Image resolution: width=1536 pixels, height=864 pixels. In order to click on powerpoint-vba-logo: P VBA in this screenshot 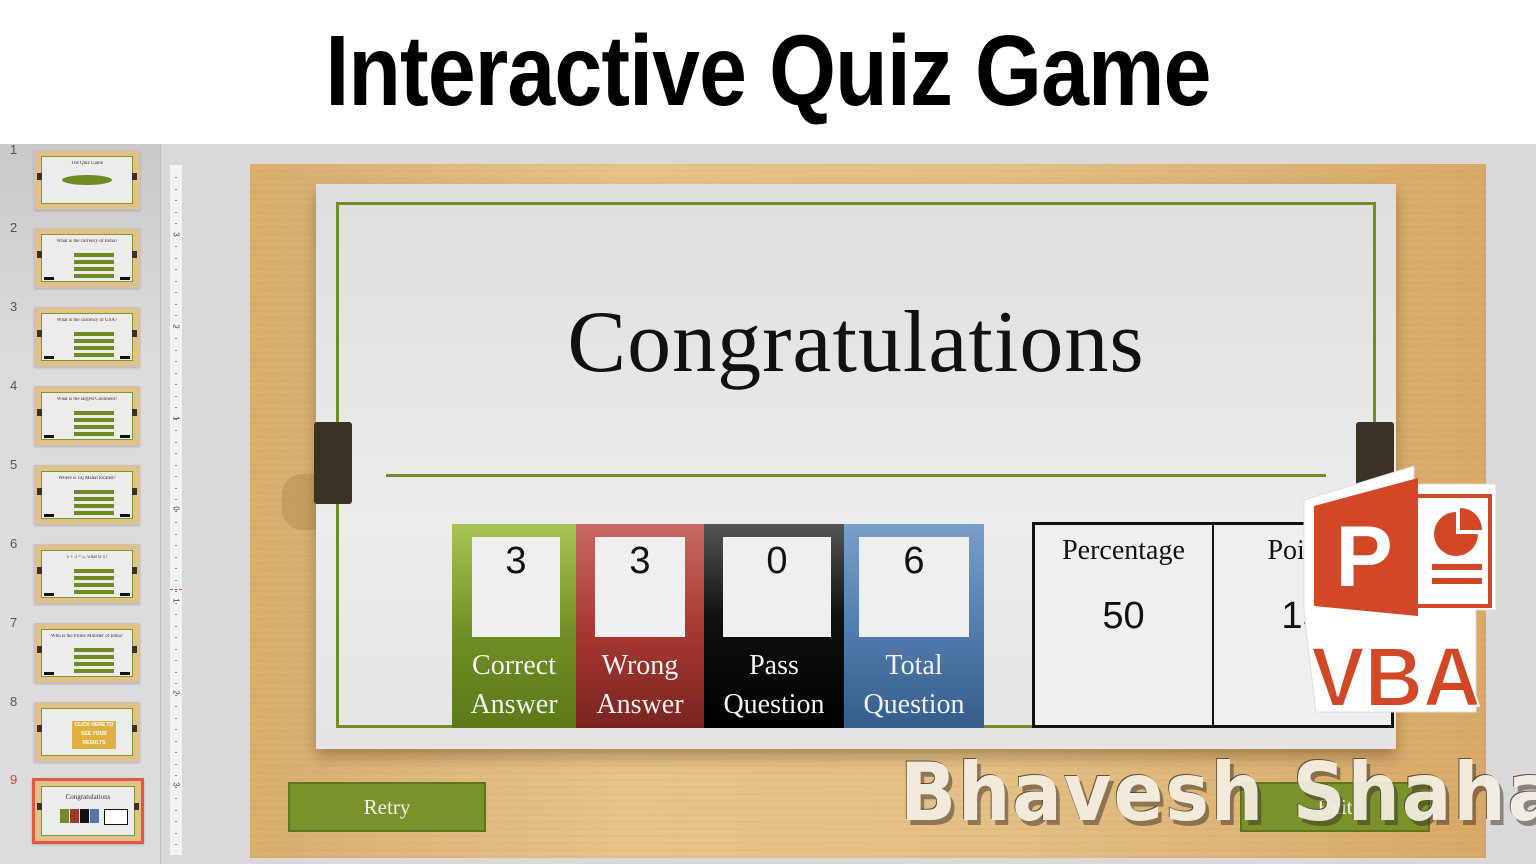, I will do `click(1400, 593)`.